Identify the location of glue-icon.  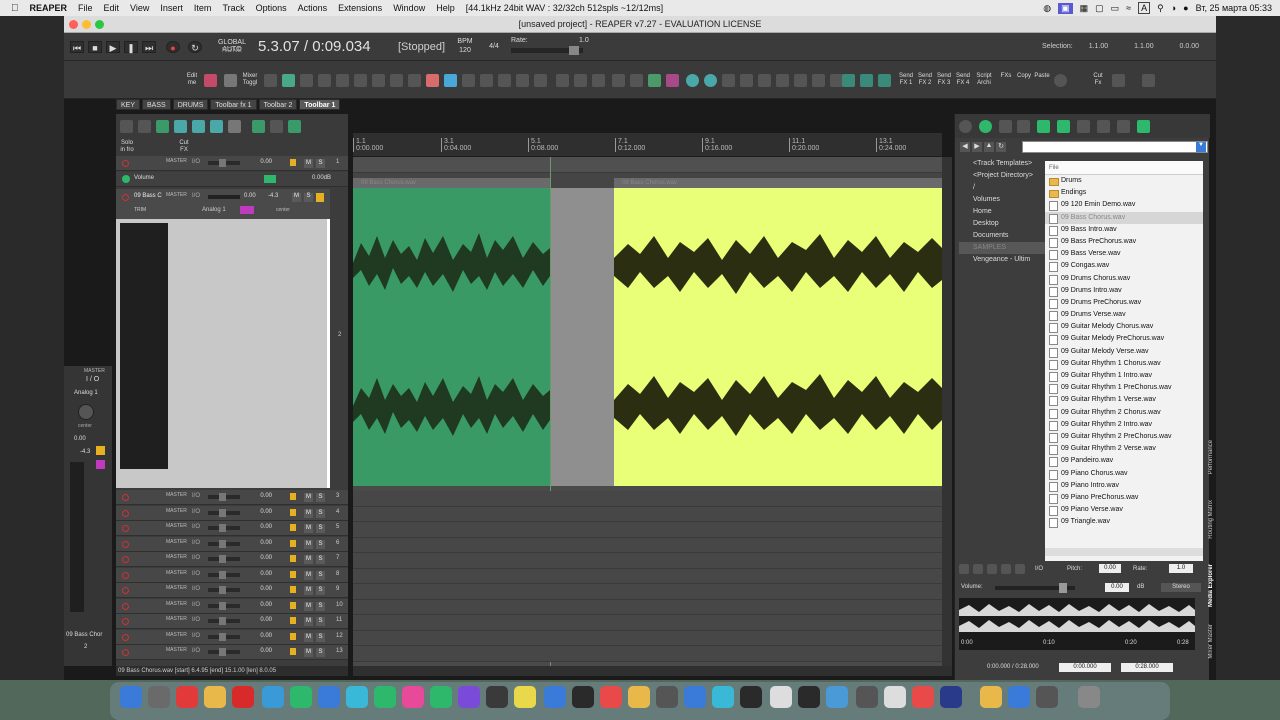
(360, 80).